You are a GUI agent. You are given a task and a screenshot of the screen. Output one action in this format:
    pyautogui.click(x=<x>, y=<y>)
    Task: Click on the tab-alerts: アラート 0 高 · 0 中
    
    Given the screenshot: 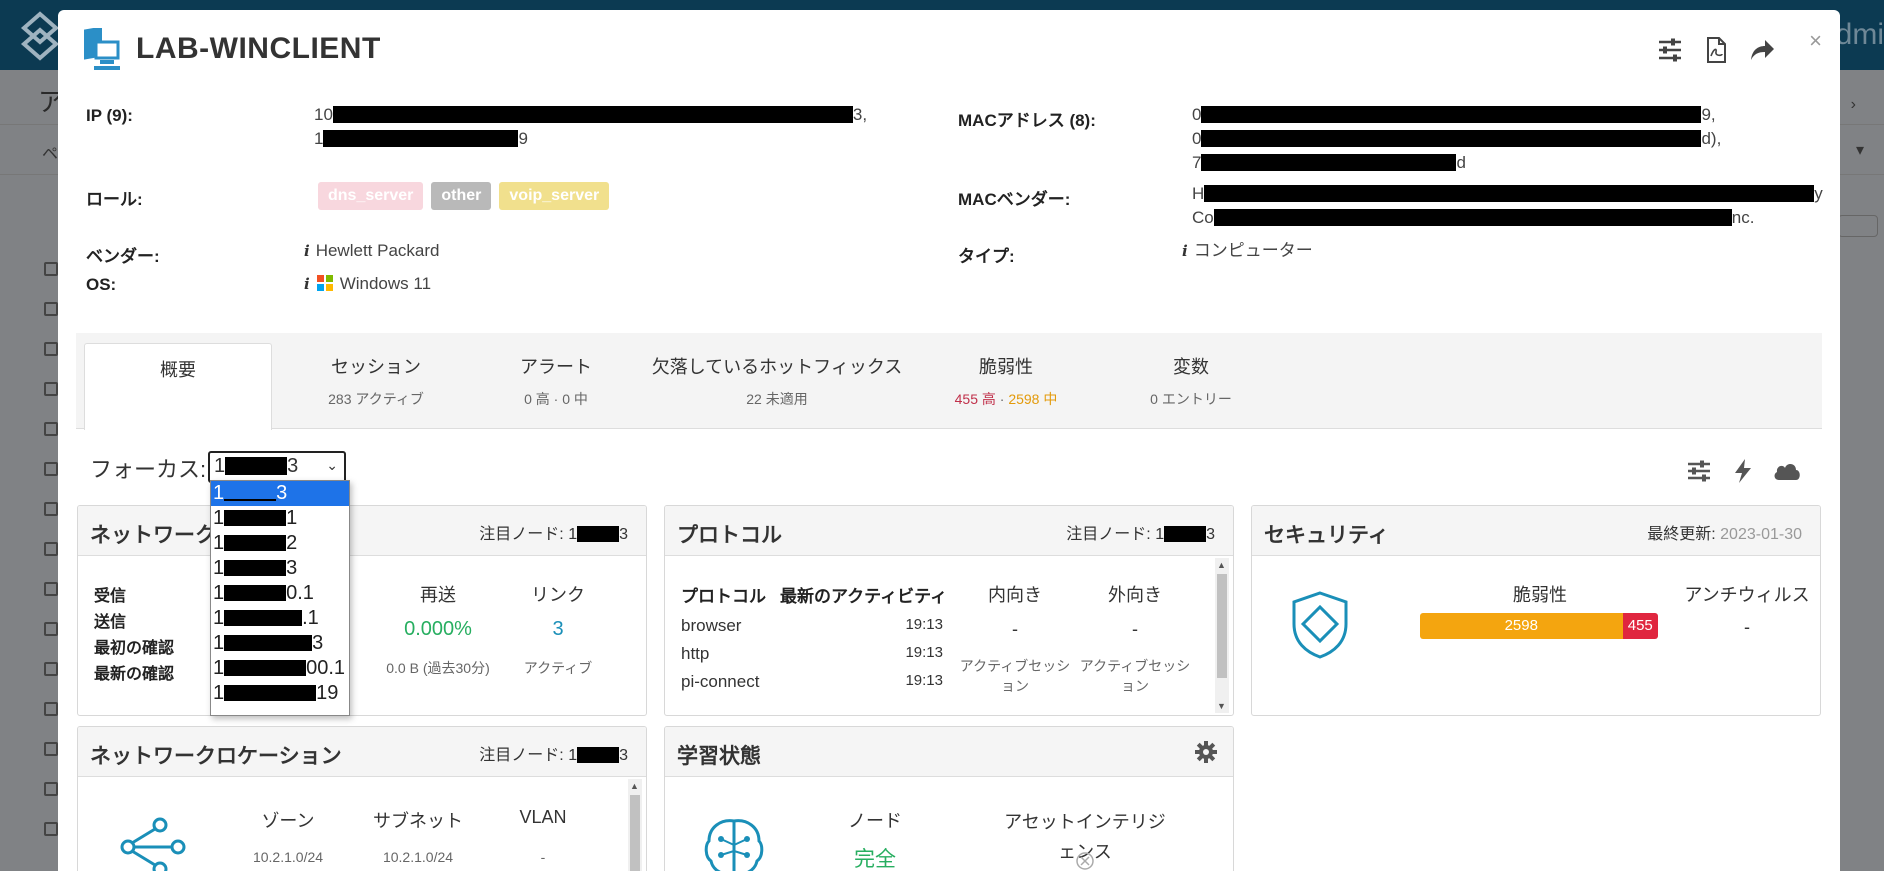 What is the action you would take?
    pyautogui.click(x=556, y=381)
    